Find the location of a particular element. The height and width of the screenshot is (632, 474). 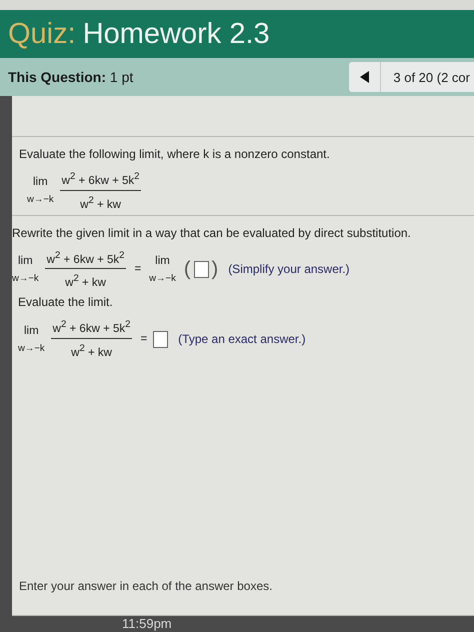

close-parenthesis: ) is located at coordinates (215, 269).